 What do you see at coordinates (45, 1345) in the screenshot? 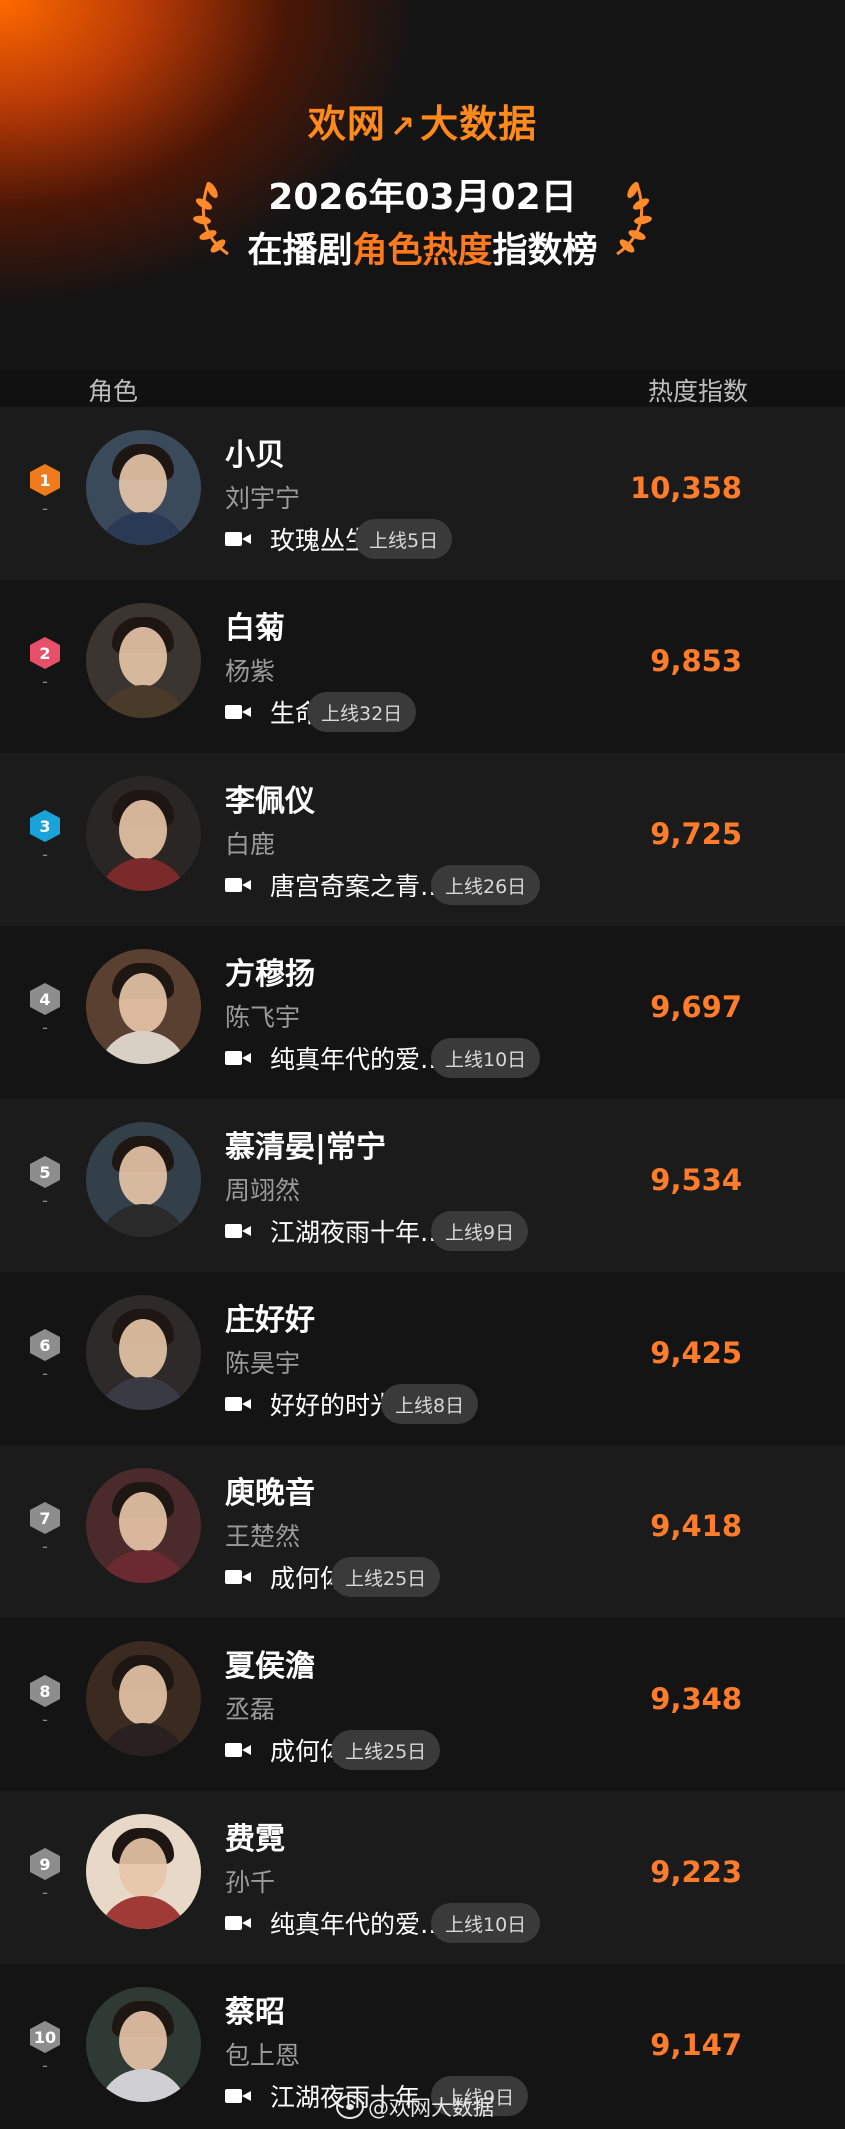
I see `rank-badge: 6` at bounding box center [45, 1345].